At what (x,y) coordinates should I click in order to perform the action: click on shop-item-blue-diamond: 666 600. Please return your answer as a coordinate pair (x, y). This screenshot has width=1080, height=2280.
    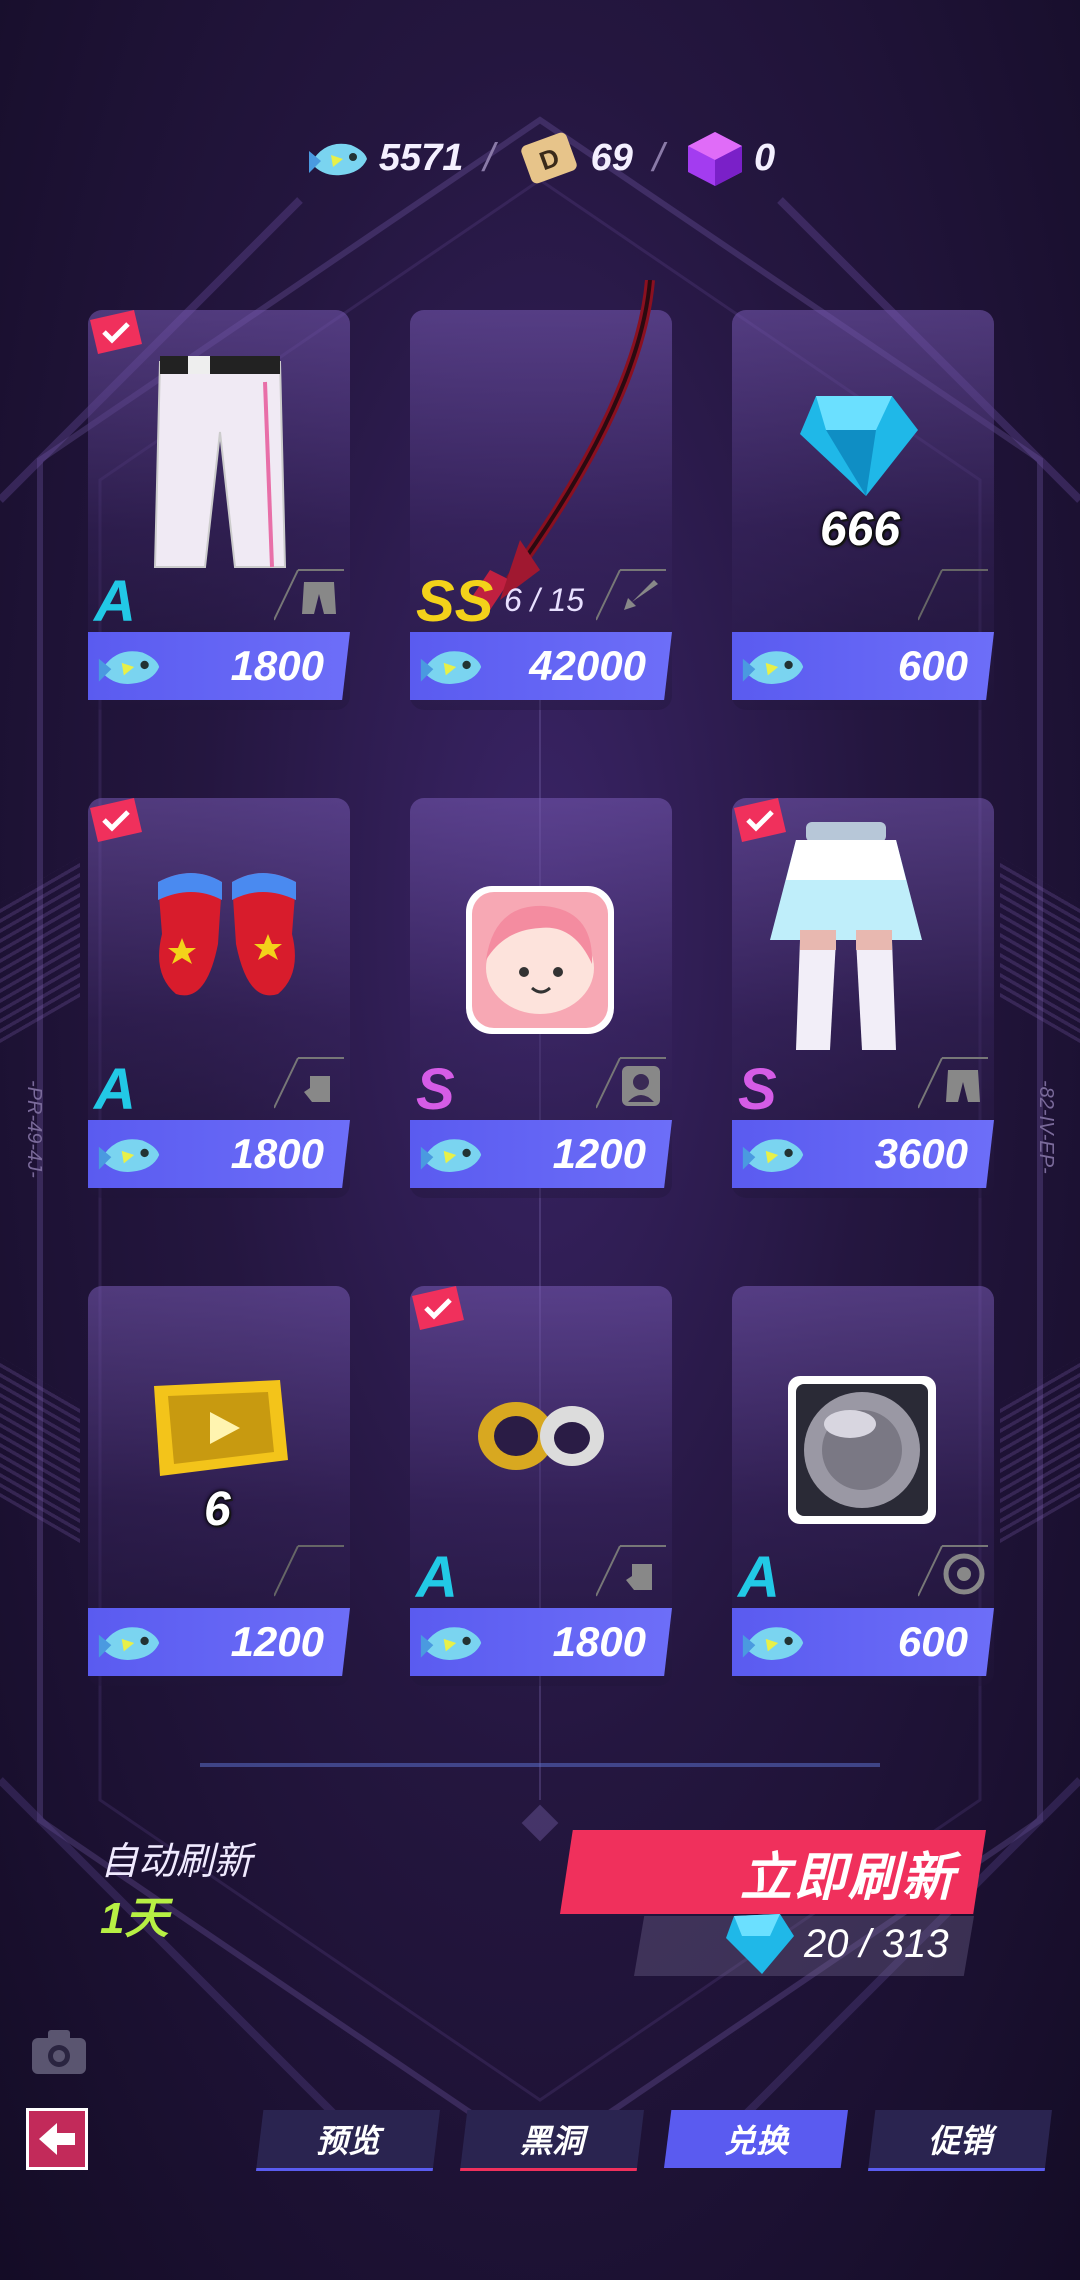
    Looking at the image, I should click on (863, 510).